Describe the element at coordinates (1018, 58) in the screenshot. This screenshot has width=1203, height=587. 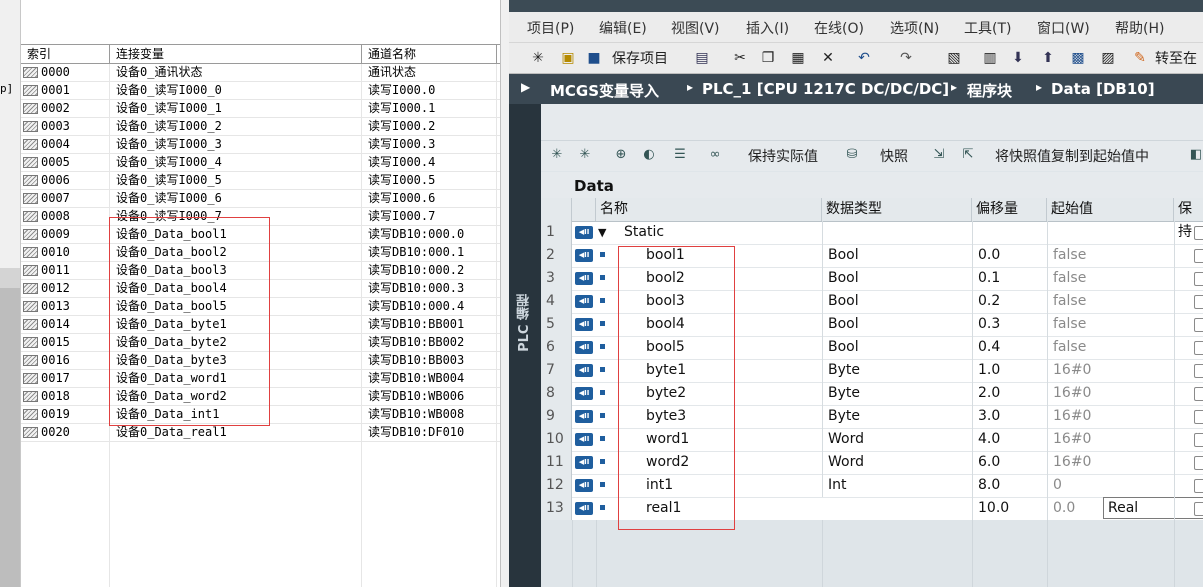
I see `download-arrow-icon: ⬇` at that location.